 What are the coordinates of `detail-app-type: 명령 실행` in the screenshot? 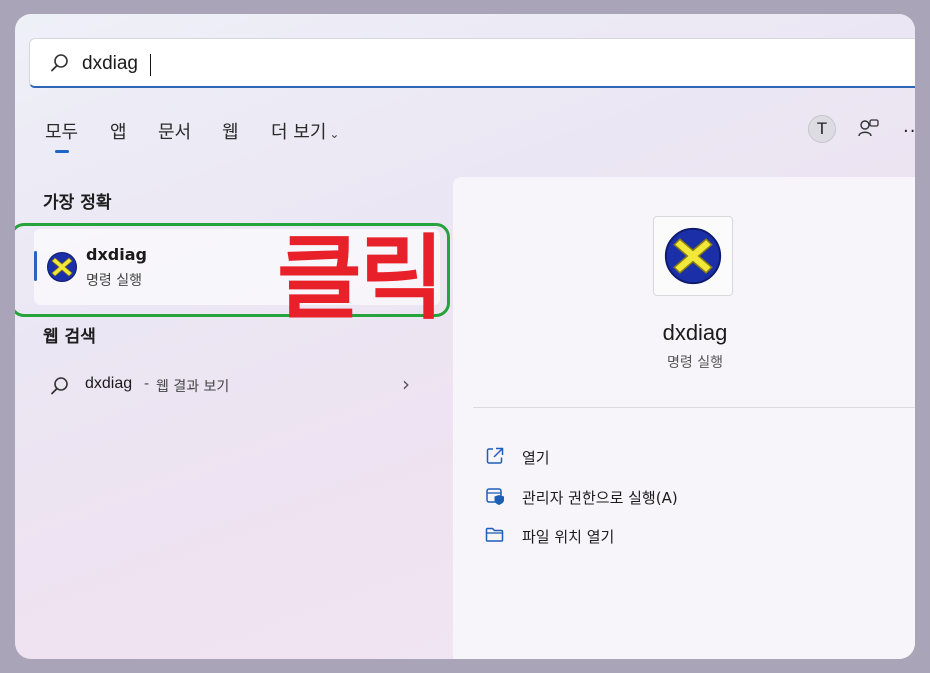 It's located at (695, 363).